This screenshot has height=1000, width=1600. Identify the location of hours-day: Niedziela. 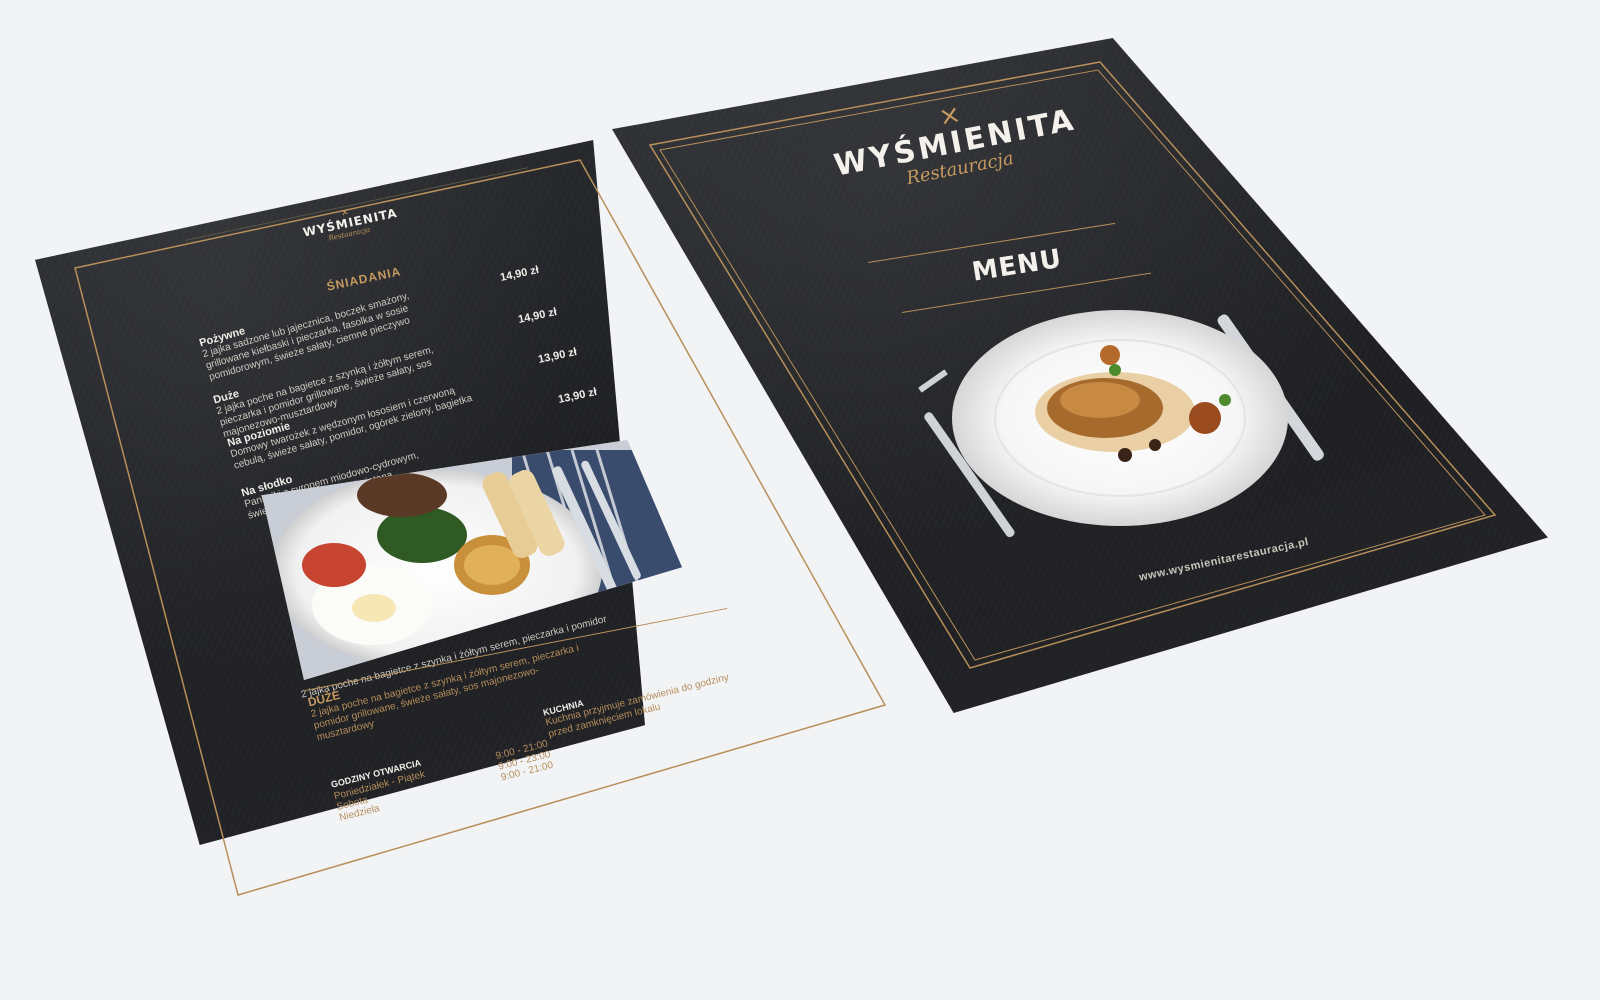
(359, 813).